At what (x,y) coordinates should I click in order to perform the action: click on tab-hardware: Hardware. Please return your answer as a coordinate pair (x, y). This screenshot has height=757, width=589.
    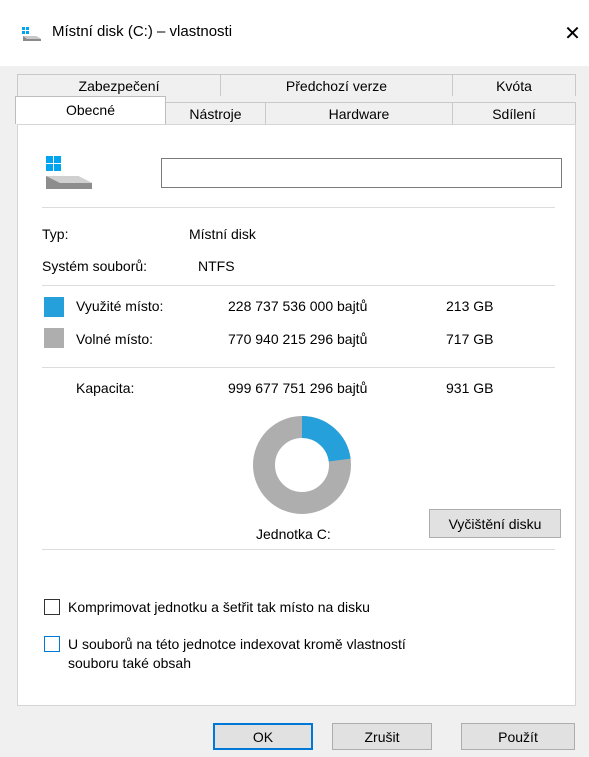
    Looking at the image, I should click on (359, 113).